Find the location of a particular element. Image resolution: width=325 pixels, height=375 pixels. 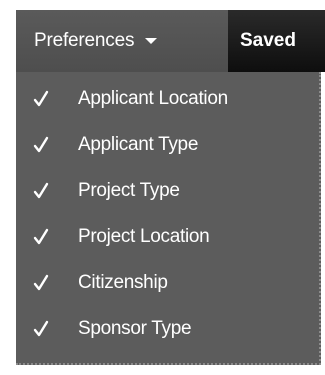

saved-tab: Saved is located at coordinates (276, 41).